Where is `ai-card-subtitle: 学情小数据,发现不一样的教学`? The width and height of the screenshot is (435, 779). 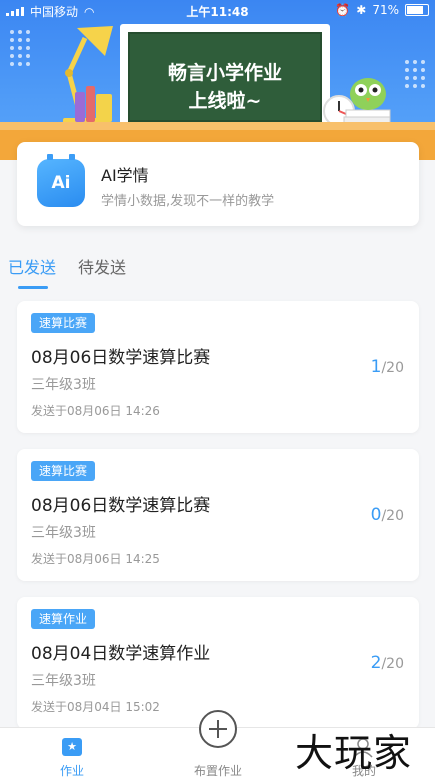 ai-card-subtitle: 学情小数据,发现不一样的教学 is located at coordinates (188, 201).